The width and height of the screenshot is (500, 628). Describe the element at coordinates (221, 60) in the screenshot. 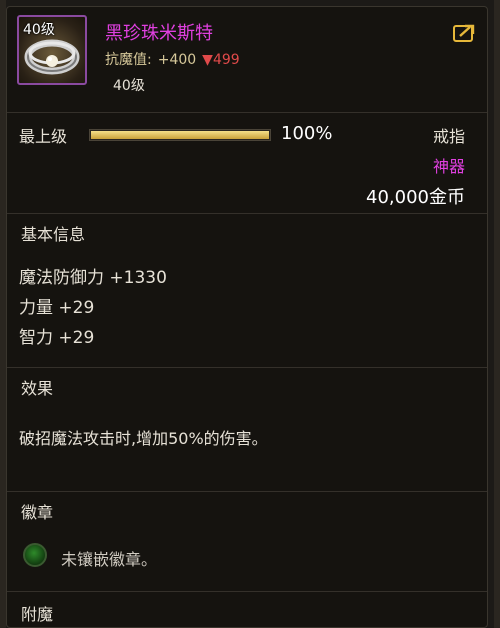

I see `resist-down-value: ▼499` at that location.